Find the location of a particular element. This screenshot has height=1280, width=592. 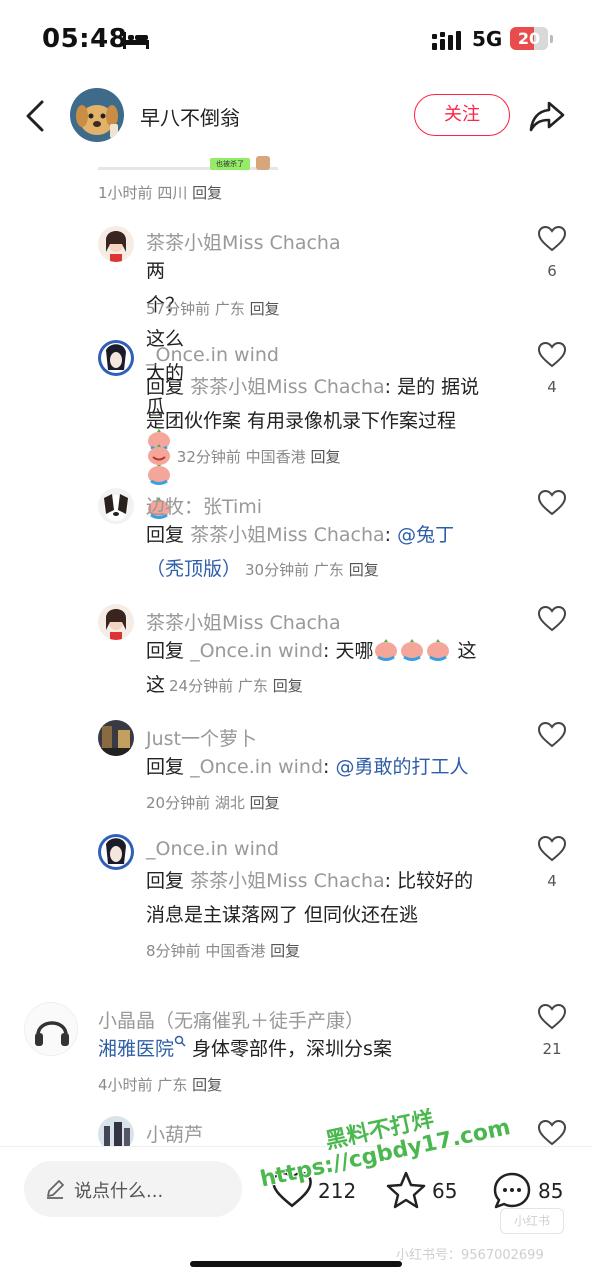

like-group: 4 is located at coordinates (552, 368).